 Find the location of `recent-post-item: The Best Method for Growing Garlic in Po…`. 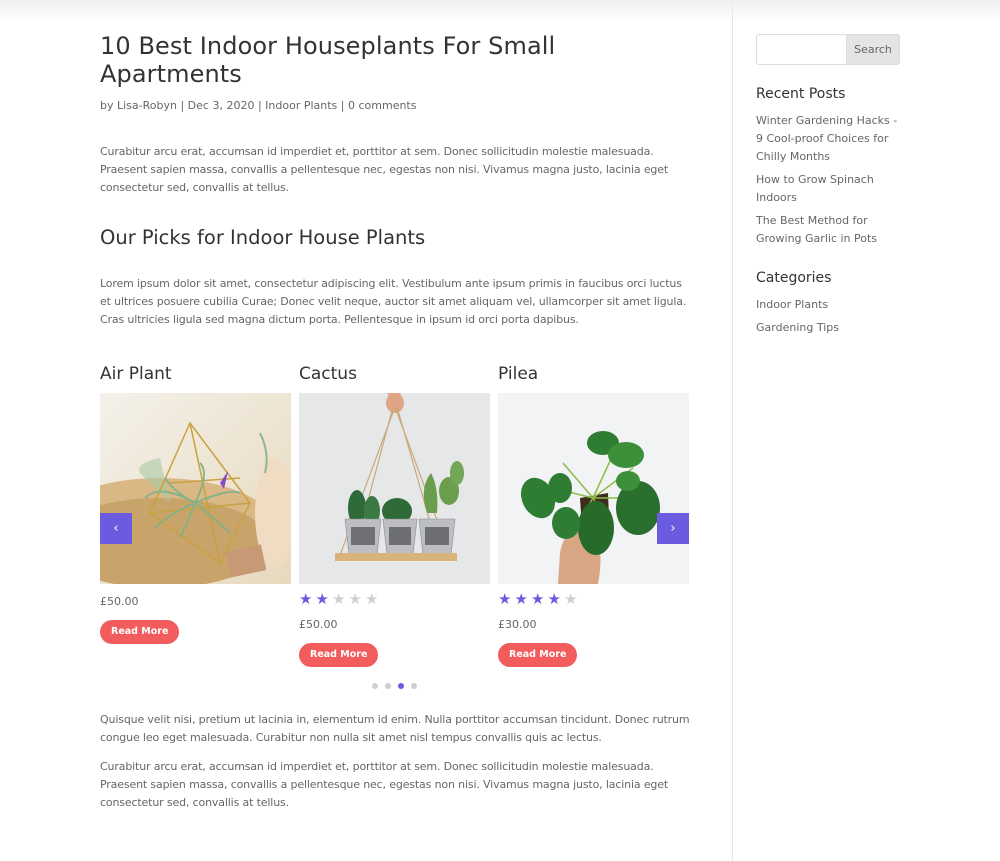

recent-post-item: The Best Method for Growing Garlic in Po… is located at coordinates (831, 230).